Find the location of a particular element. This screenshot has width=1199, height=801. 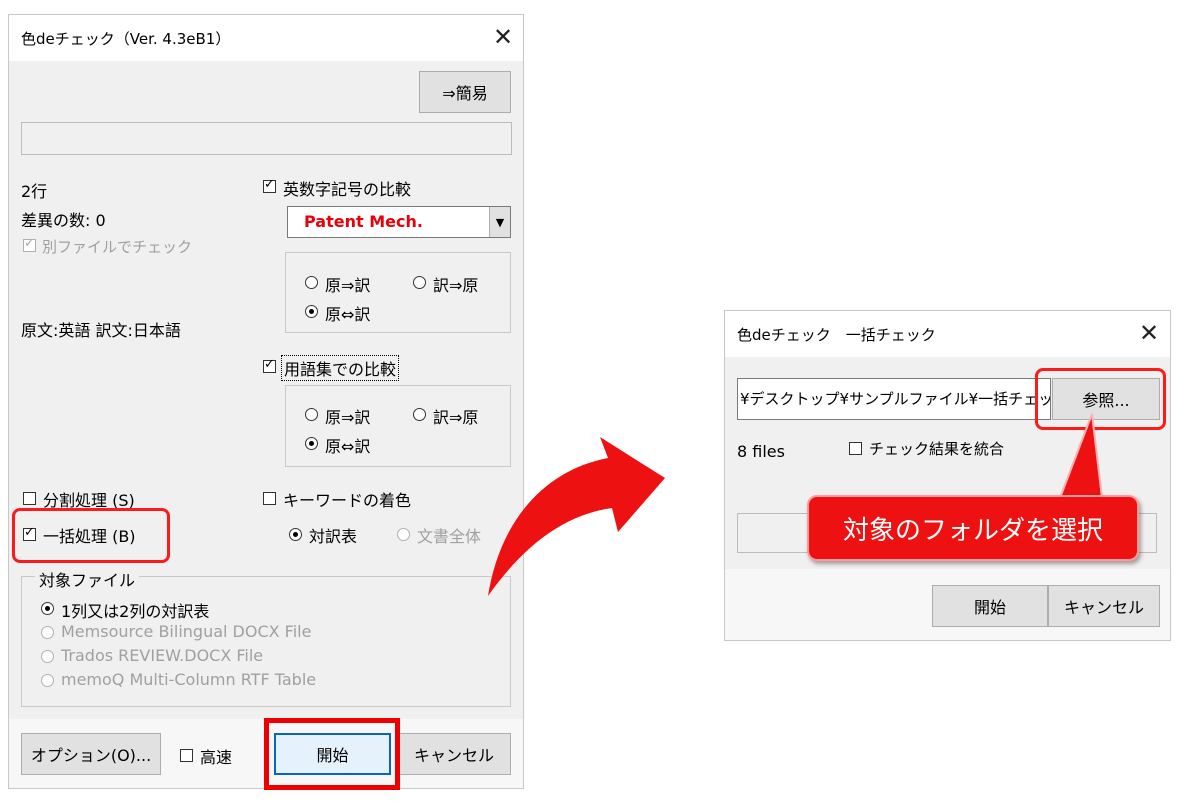

fast-label: 高速 is located at coordinates (216, 757).